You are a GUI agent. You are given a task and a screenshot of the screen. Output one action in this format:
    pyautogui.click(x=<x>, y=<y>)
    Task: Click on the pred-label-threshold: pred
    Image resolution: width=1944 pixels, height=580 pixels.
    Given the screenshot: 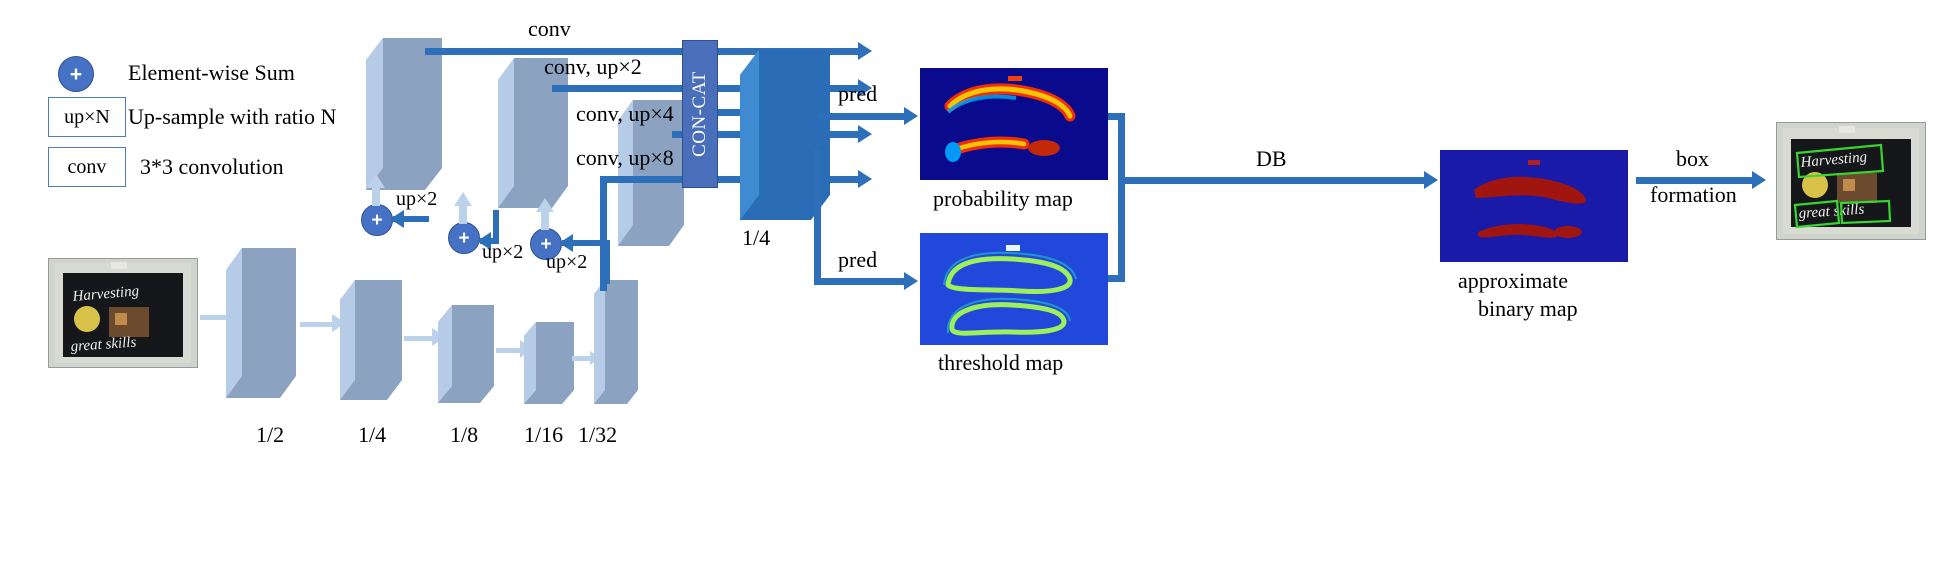 What is the action you would take?
    pyautogui.click(x=858, y=259)
    